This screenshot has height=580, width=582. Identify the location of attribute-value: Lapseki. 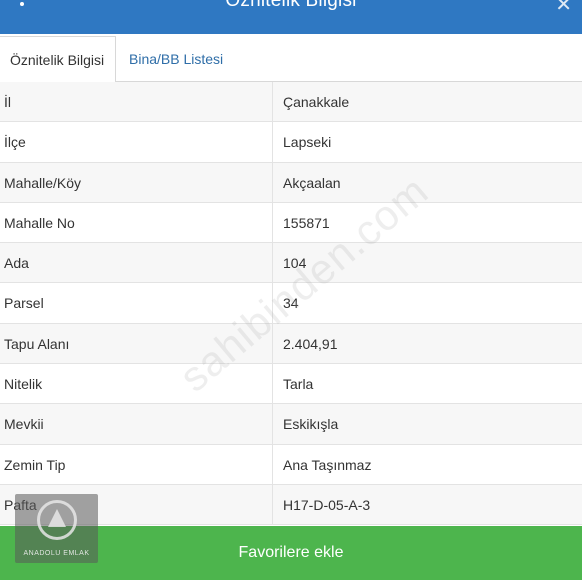
(307, 142).